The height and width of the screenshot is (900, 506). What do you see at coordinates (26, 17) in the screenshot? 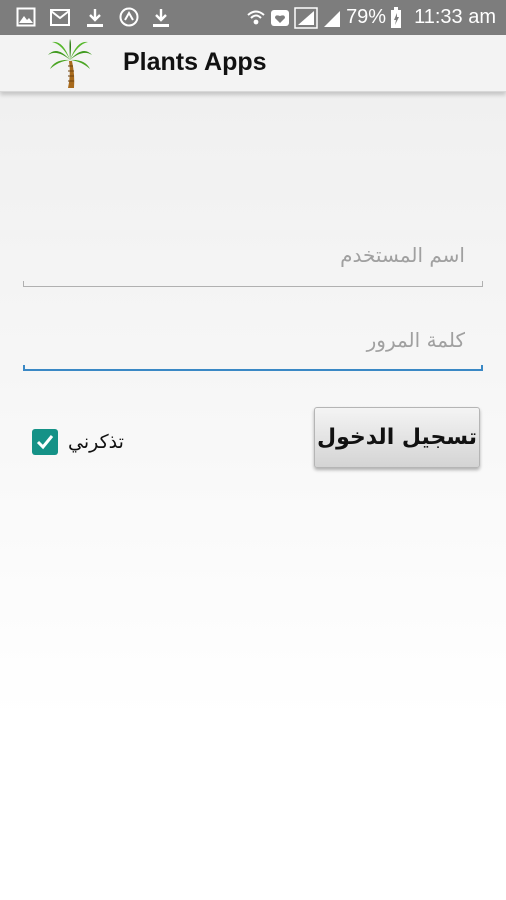
I see `gallery-icon` at bounding box center [26, 17].